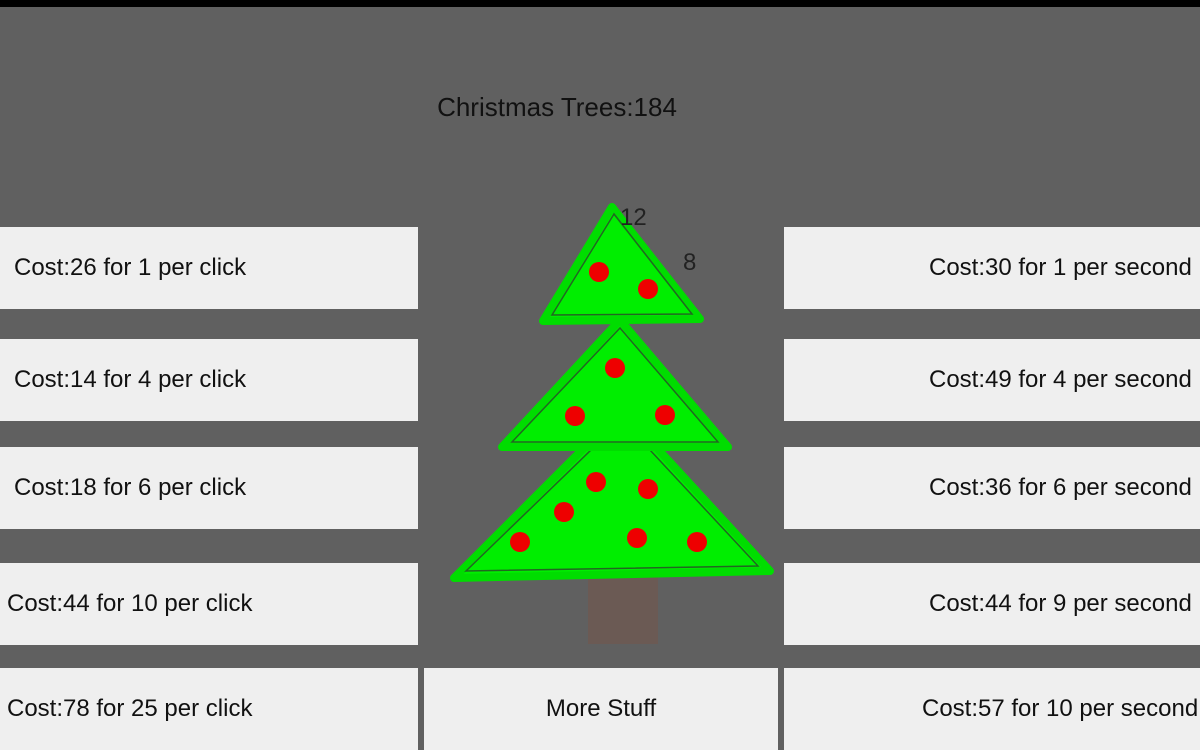 The width and height of the screenshot is (1200, 750). I want to click on upgrade-second-3-button: Cost:36 for 6 per second, so click(992, 488).